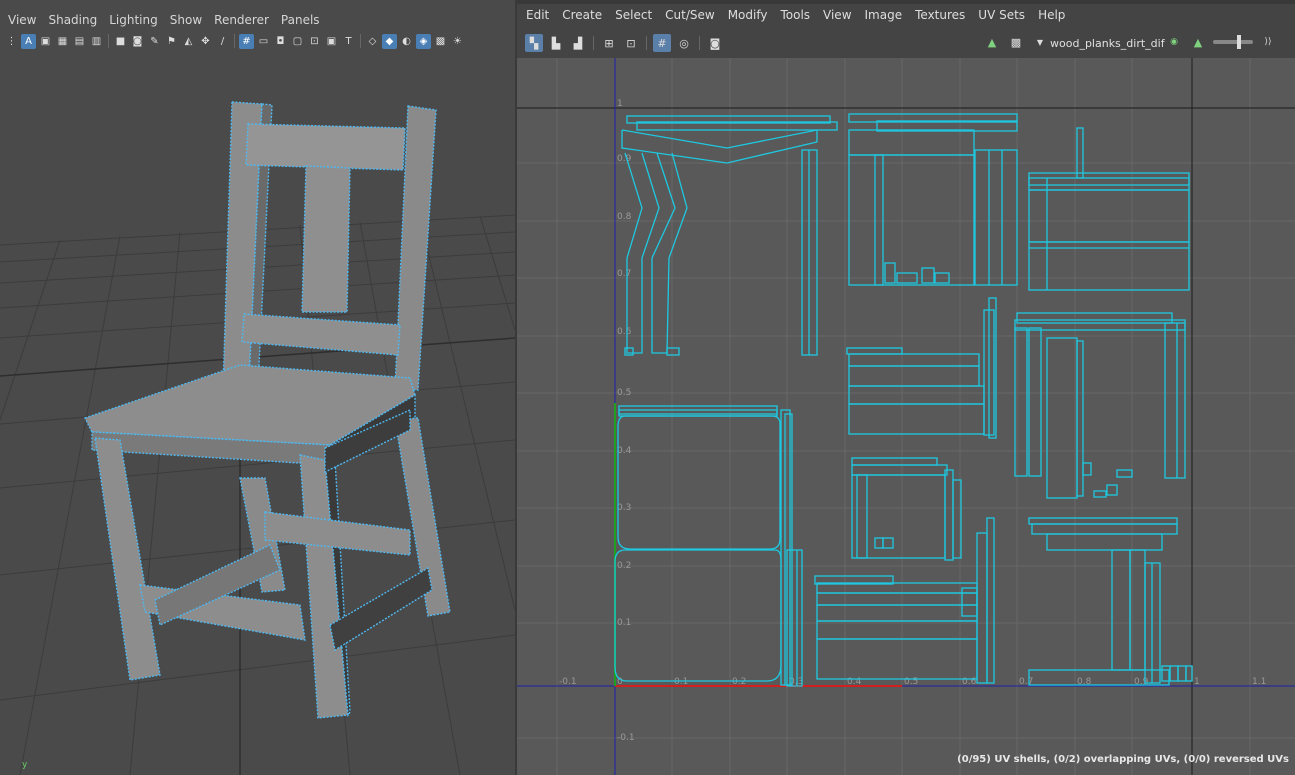 The image size is (1295, 775). Describe the element at coordinates (423, 41) in the screenshot. I see `wireframe-on-shaded-icon: ◈` at that location.